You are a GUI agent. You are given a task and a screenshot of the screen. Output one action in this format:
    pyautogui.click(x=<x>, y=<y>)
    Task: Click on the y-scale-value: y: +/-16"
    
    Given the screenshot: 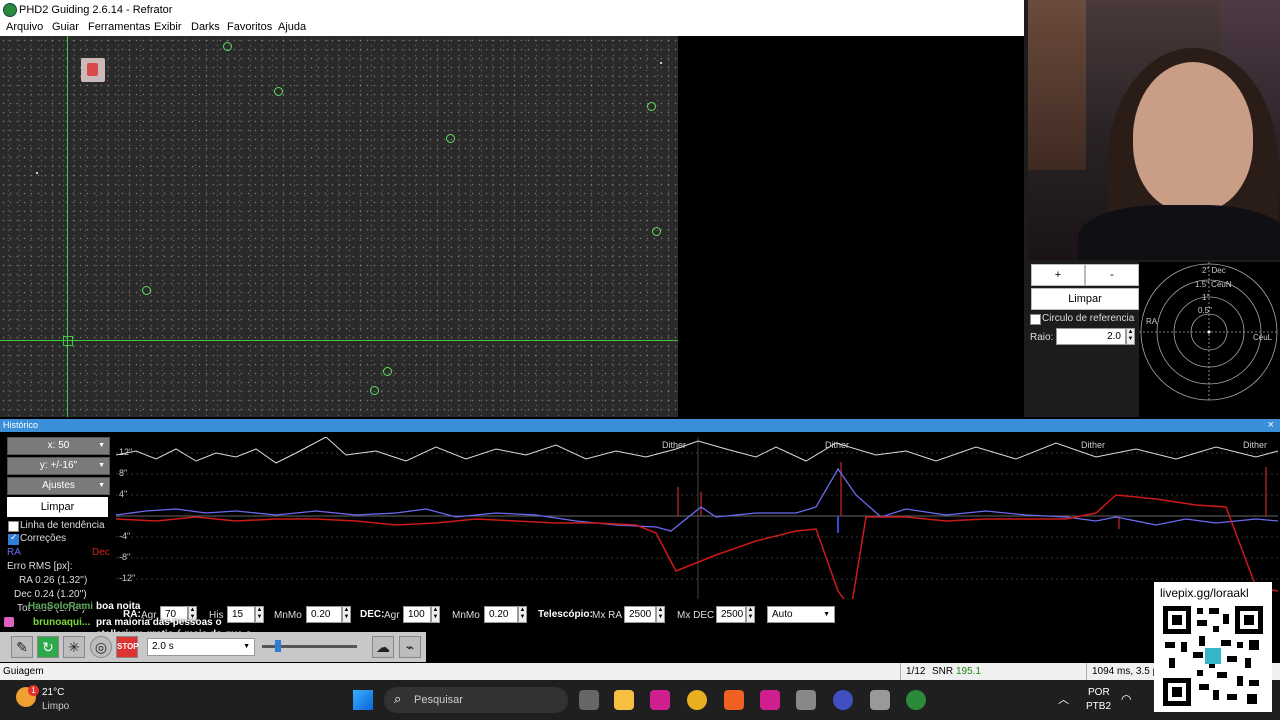 What is the action you would take?
    pyautogui.click(x=58, y=465)
    